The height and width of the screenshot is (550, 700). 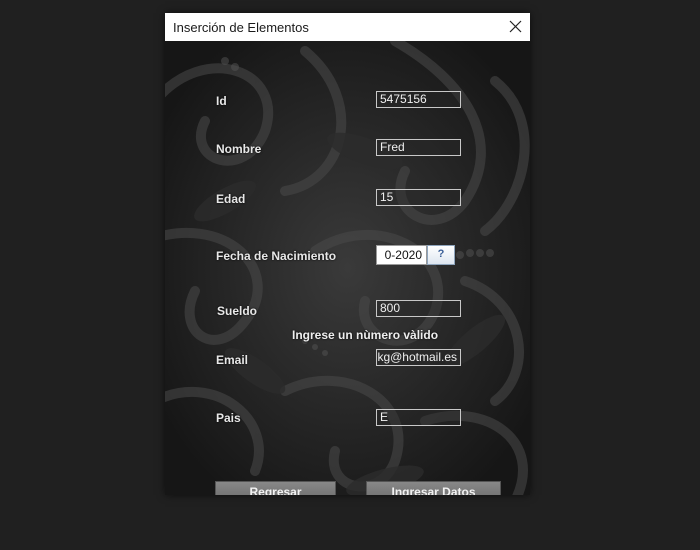 What do you see at coordinates (232, 360) in the screenshot?
I see `email-label: Email` at bounding box center [232, 360].